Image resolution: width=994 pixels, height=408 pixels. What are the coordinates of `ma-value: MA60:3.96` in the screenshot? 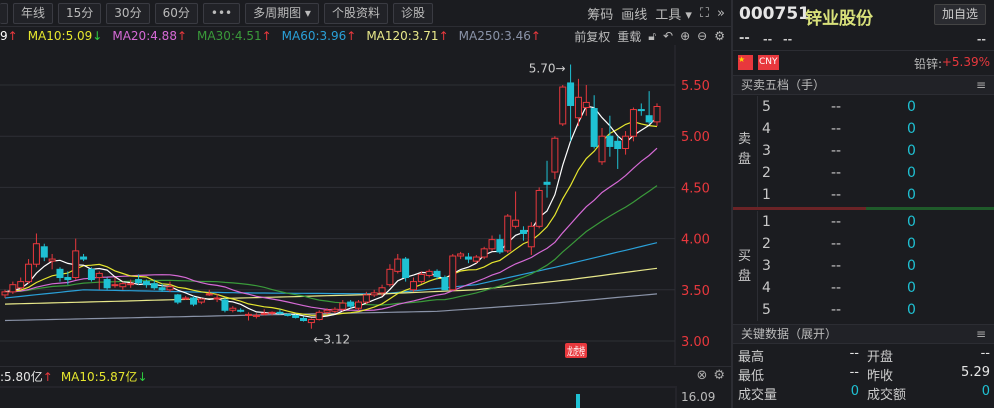 It's located at (314, 36).